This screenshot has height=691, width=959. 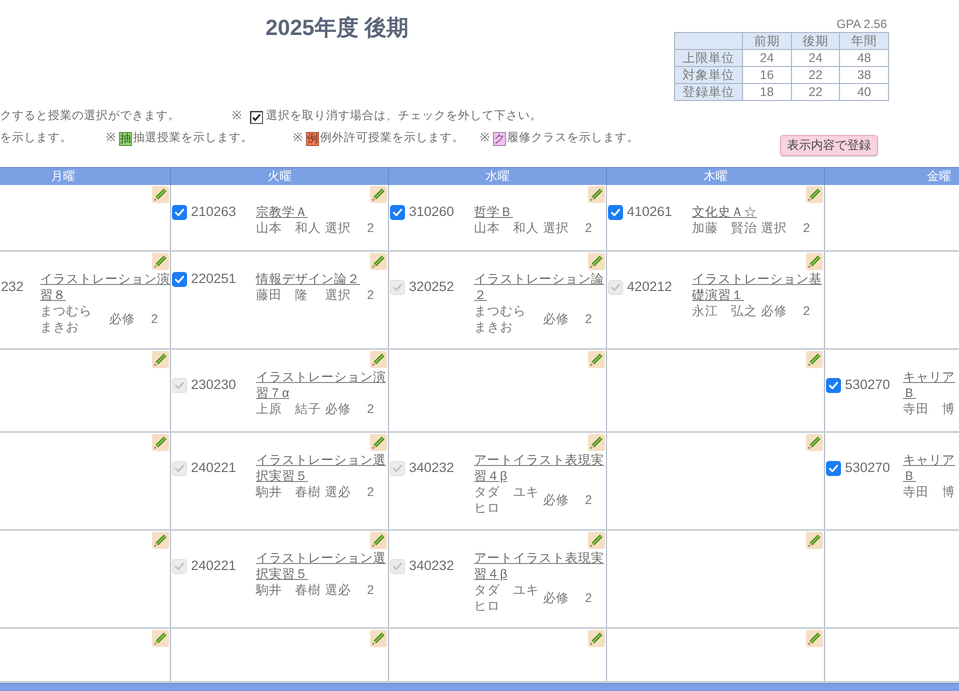 I want to click on column-header: 後期, so click(x=815, y=41).